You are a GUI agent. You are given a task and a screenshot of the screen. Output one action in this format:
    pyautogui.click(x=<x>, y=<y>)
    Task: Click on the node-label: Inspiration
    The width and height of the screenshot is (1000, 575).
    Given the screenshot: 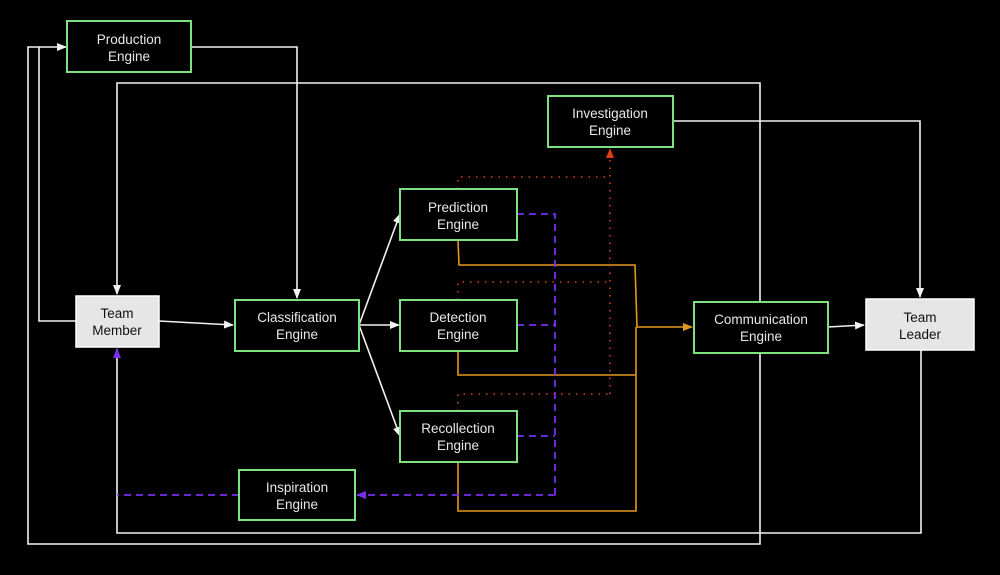 What is the action you would take?
    pyautogui.click(x=297, y=487)
    